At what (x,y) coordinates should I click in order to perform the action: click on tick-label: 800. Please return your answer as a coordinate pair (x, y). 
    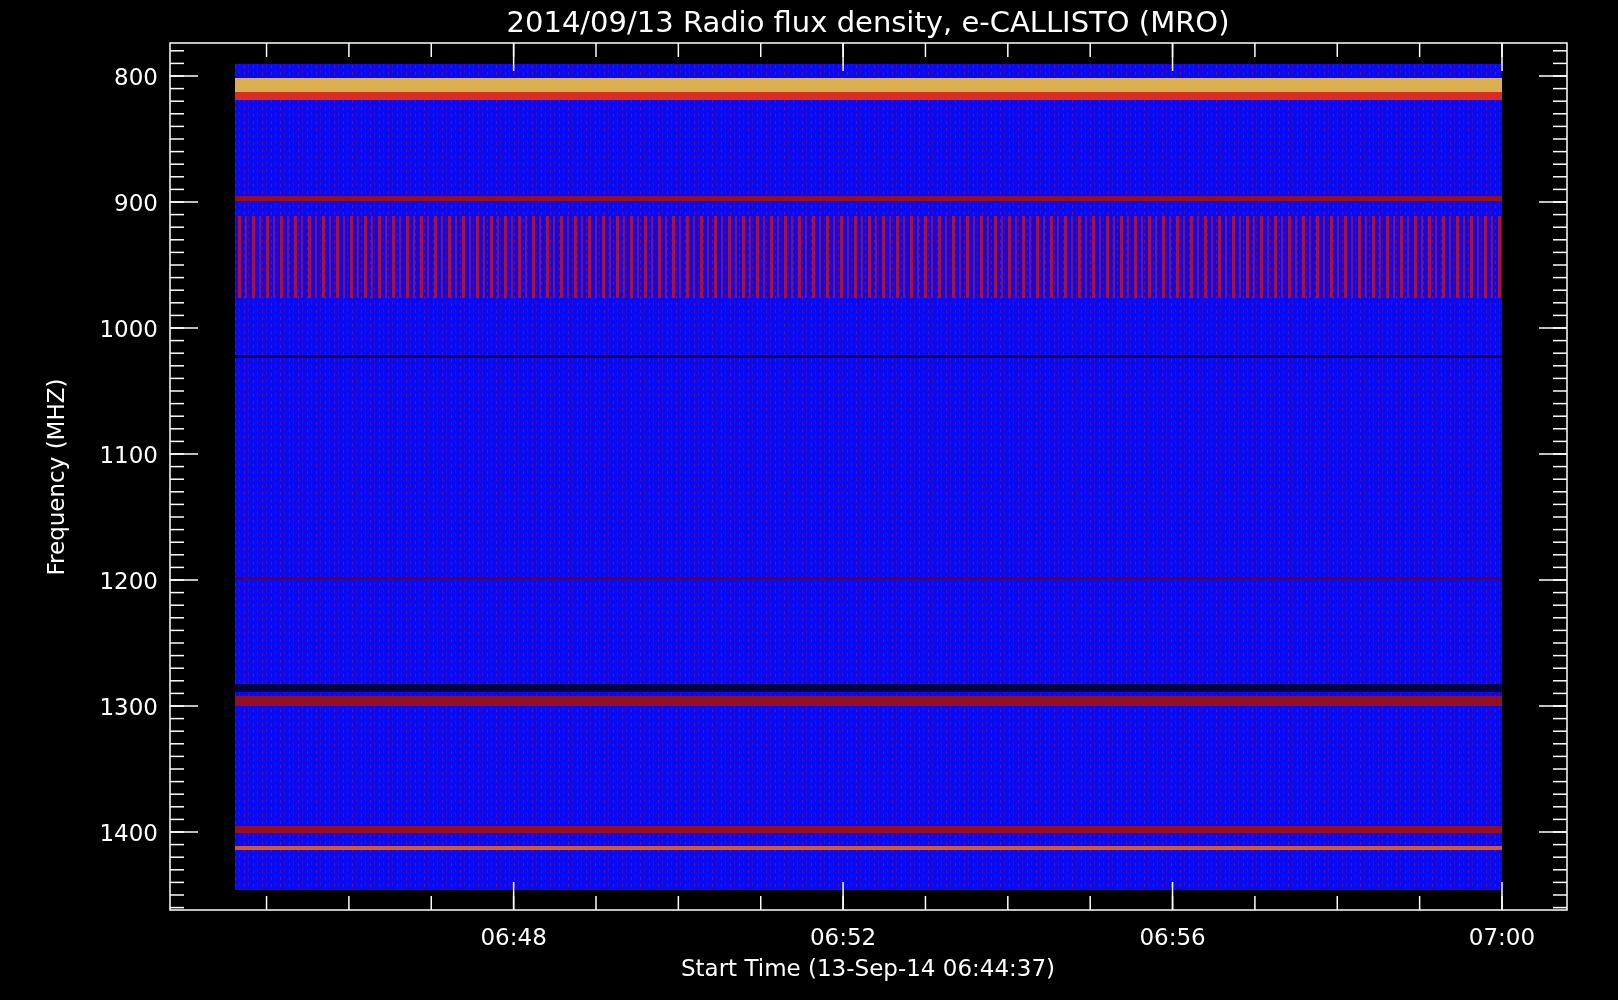
    Looking at the image, I should click on (136, 77).